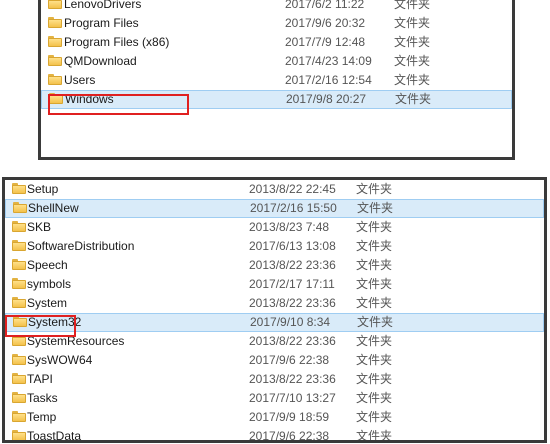 The height and width of the screenshot is (444, 550). I want to click on modified-date: 2017/2/16 15:50, so click(293, 208).